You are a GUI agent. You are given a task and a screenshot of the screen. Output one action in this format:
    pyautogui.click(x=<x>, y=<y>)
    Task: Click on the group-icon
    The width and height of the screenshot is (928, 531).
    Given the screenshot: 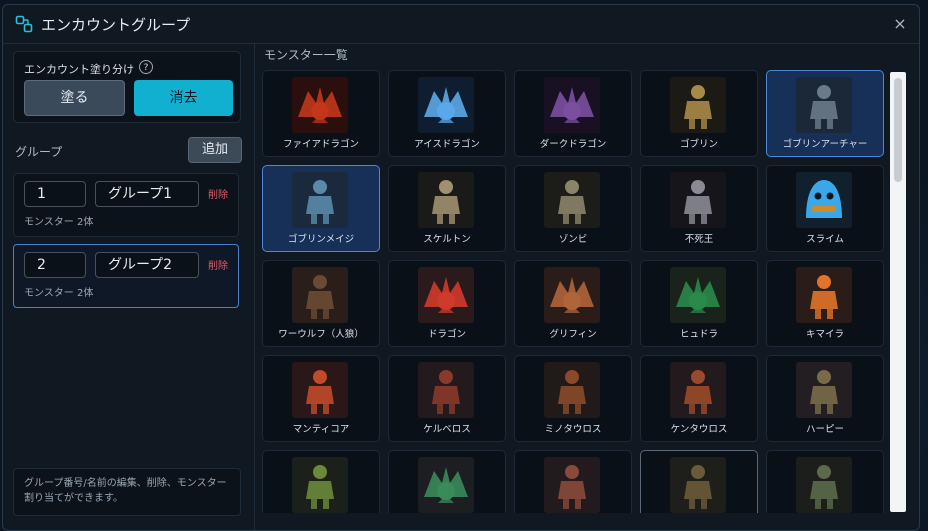 What is the action you would take?
    pyautogui.click(x=24, y=24)
    